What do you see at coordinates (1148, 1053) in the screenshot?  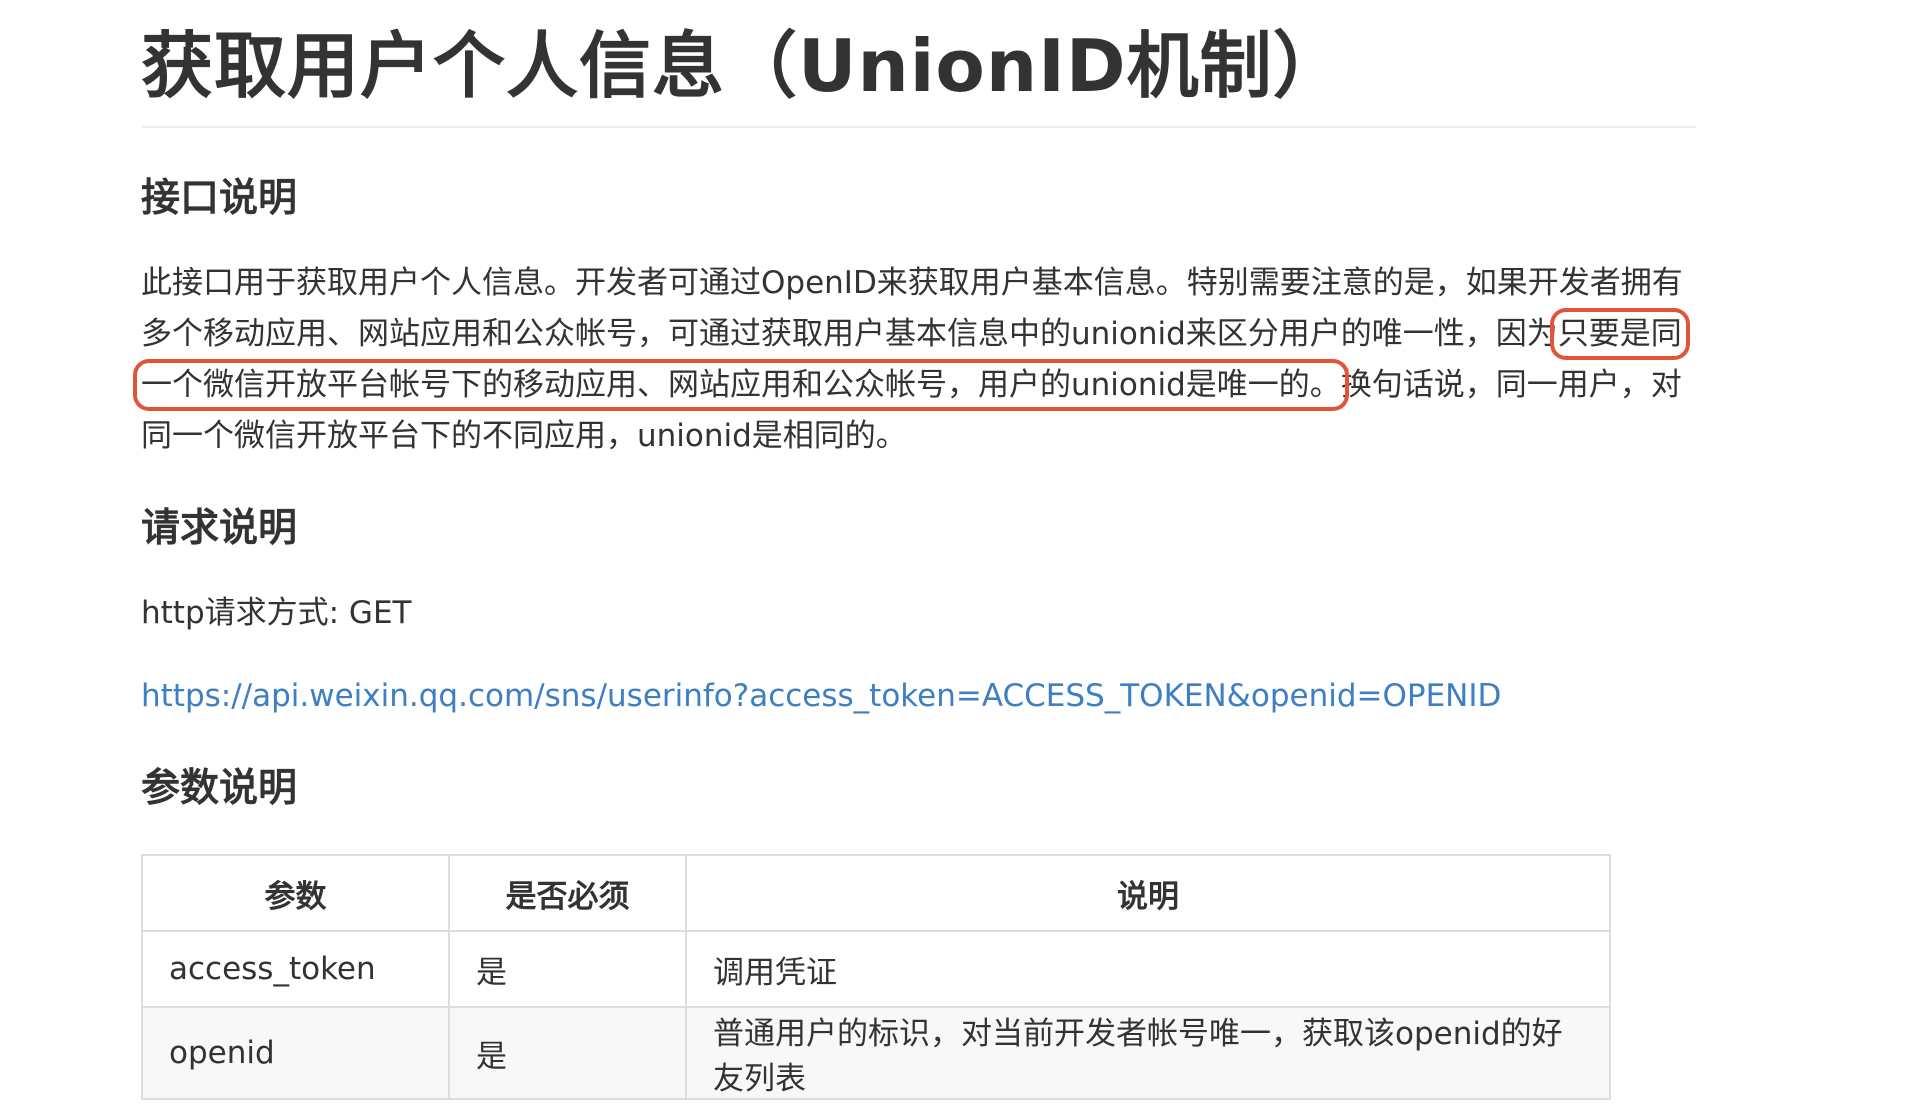 I see `cell-description: 普通用户的标识，对当前开发者帐号唯一，获取该openid的好友列表` at bounding box center [1148, 1053].